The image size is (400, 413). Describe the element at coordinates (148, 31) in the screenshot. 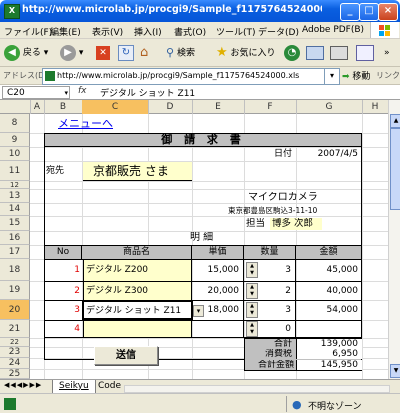

I see `menu-insert: 挿入(I)` at that location.